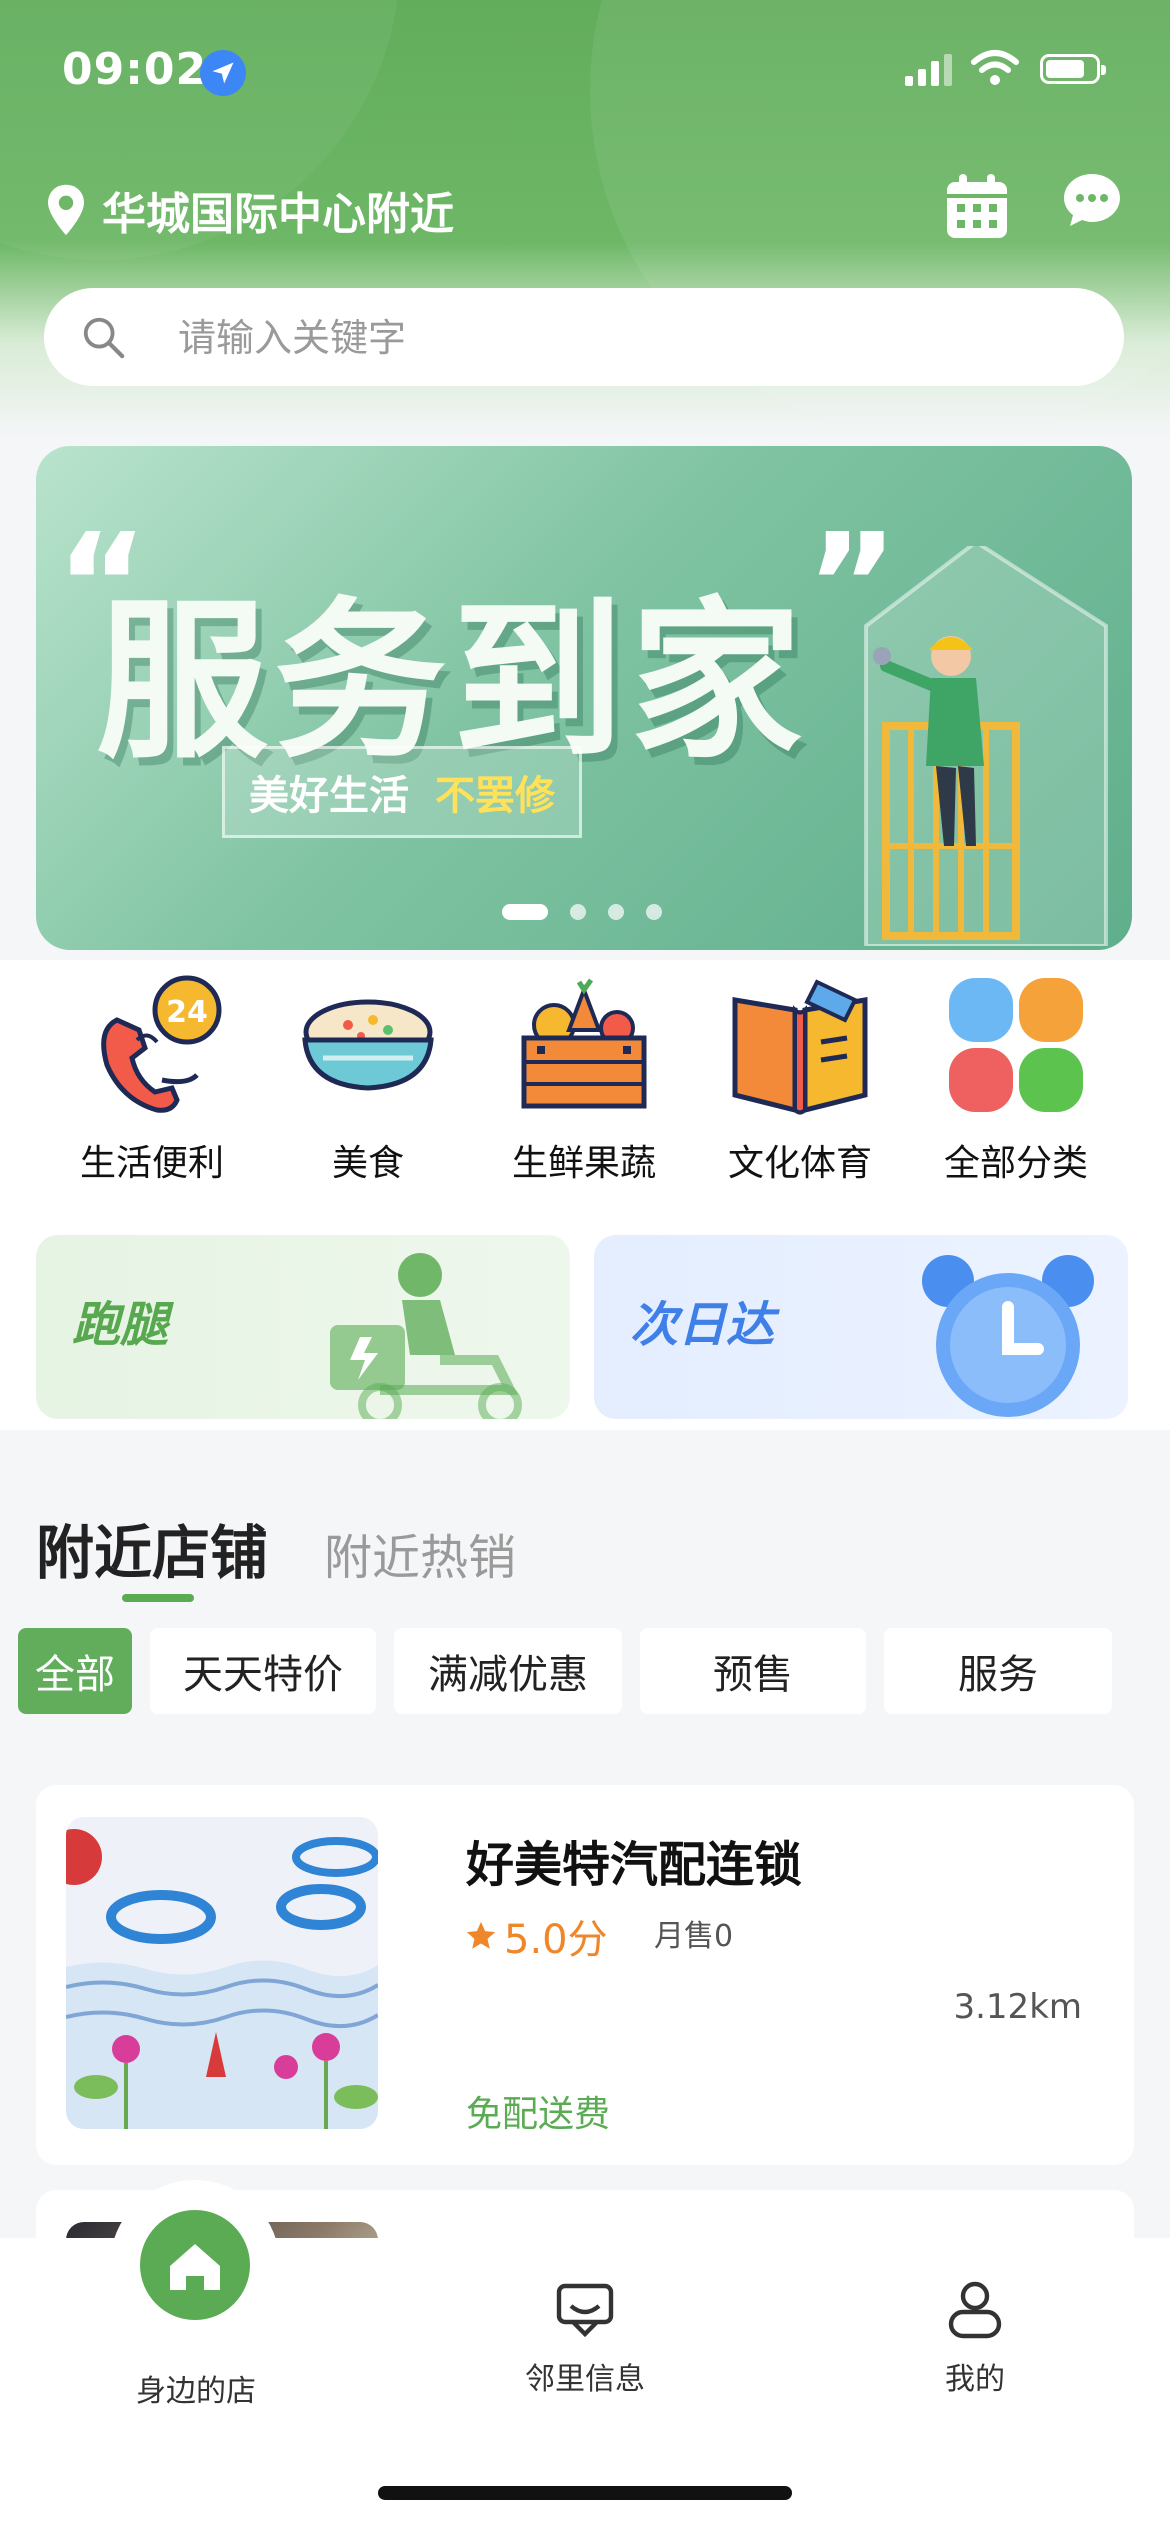 The width and height of the screenshot is (1170, 2532). I want to click on search-bar, so click(584, 337).